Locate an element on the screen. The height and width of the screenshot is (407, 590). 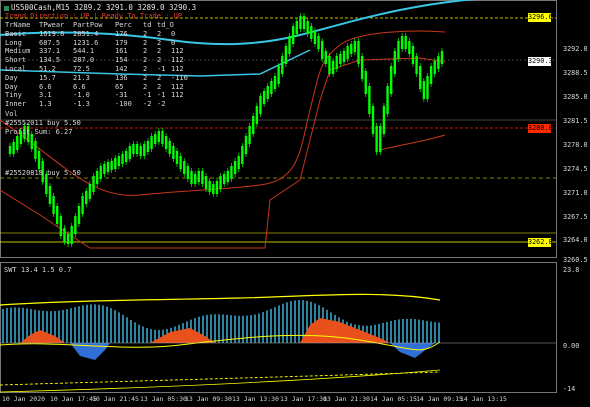
stats-cell: Local is located at coordinates (16, 68).